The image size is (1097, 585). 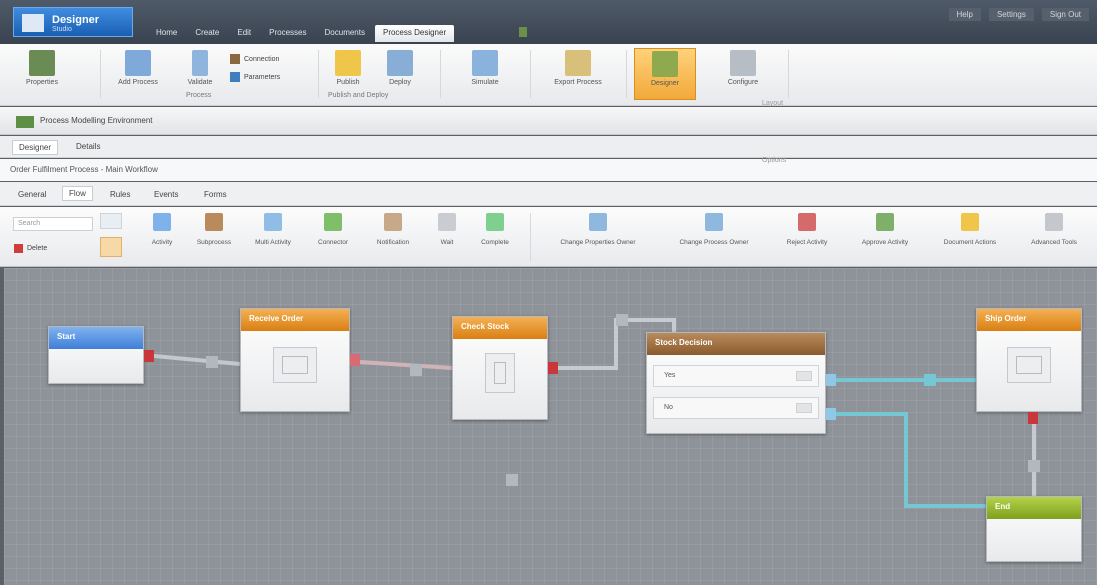 What do you see at coordinates (714, 222) in the screenshot?
I see `change-process-owner-icon` at bounding box center [714, 222].